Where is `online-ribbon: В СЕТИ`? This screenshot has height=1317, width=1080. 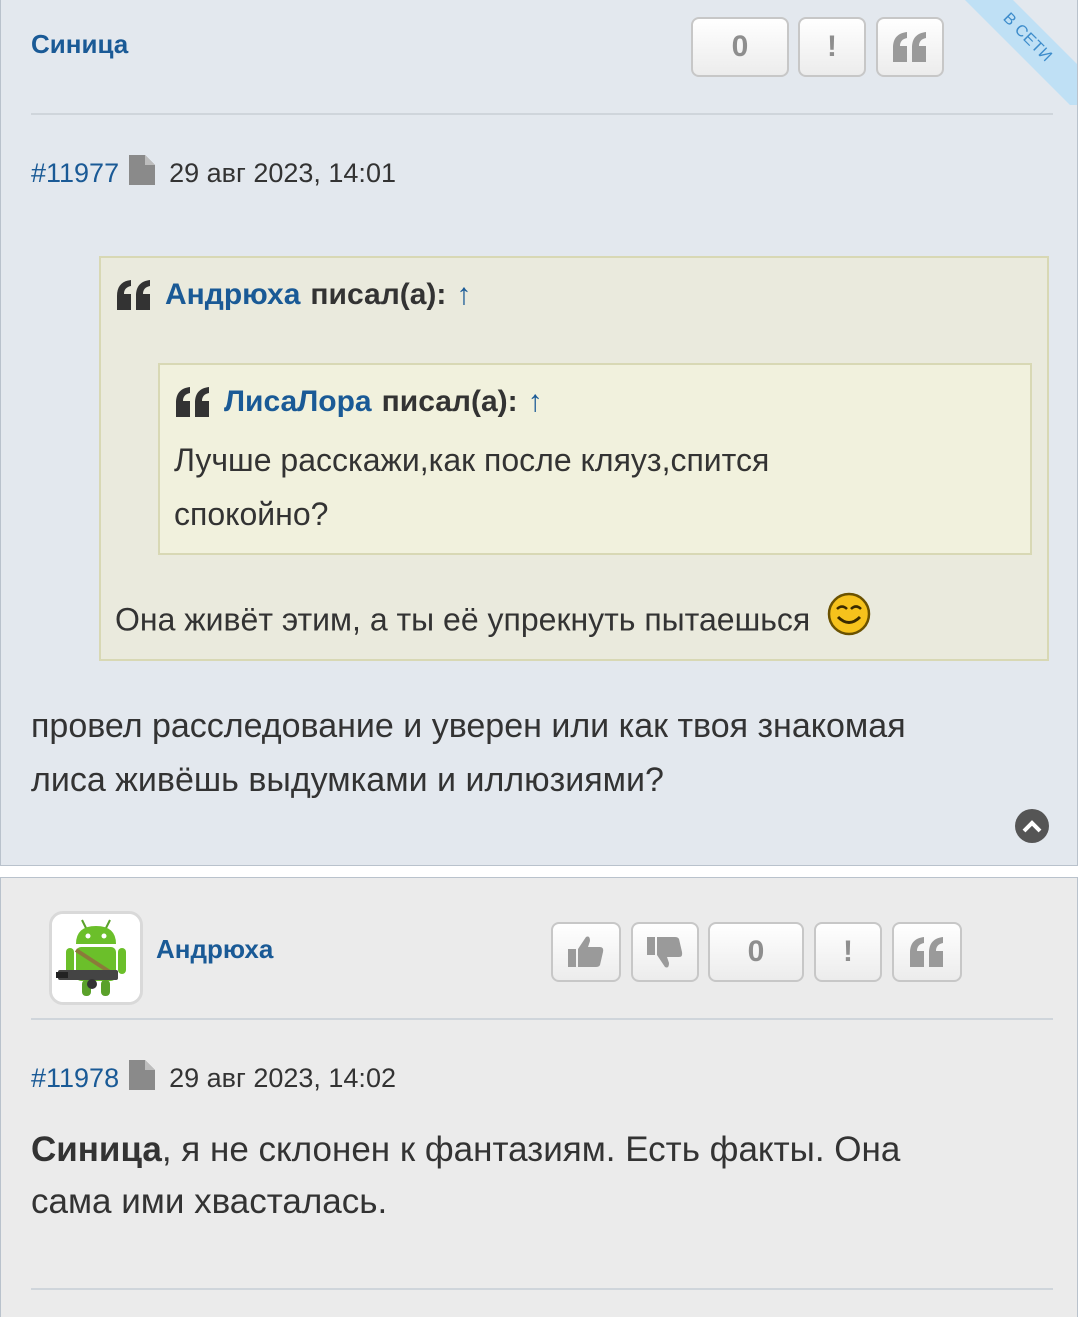
online-ribbon: В СЕТИ is located at coordinates (1009, 52).